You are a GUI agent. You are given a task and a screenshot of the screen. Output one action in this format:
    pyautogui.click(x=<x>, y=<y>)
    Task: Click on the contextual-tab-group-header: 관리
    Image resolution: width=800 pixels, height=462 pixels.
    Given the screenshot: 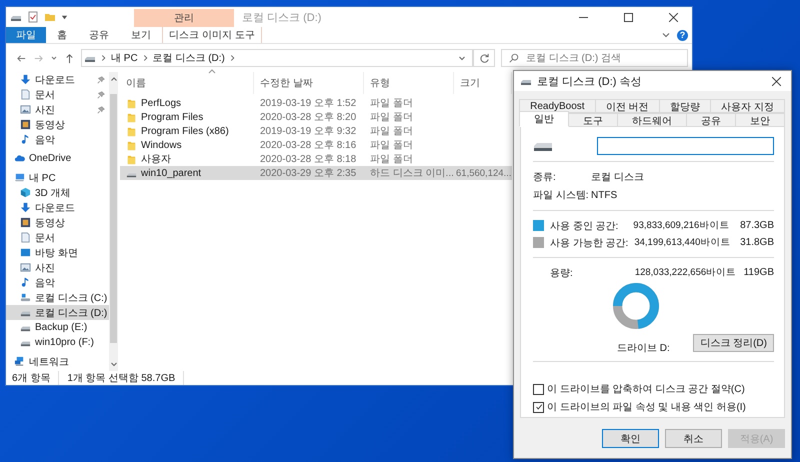 What is the action you would take?
    pyautogui.click(x=184, y=18)
    